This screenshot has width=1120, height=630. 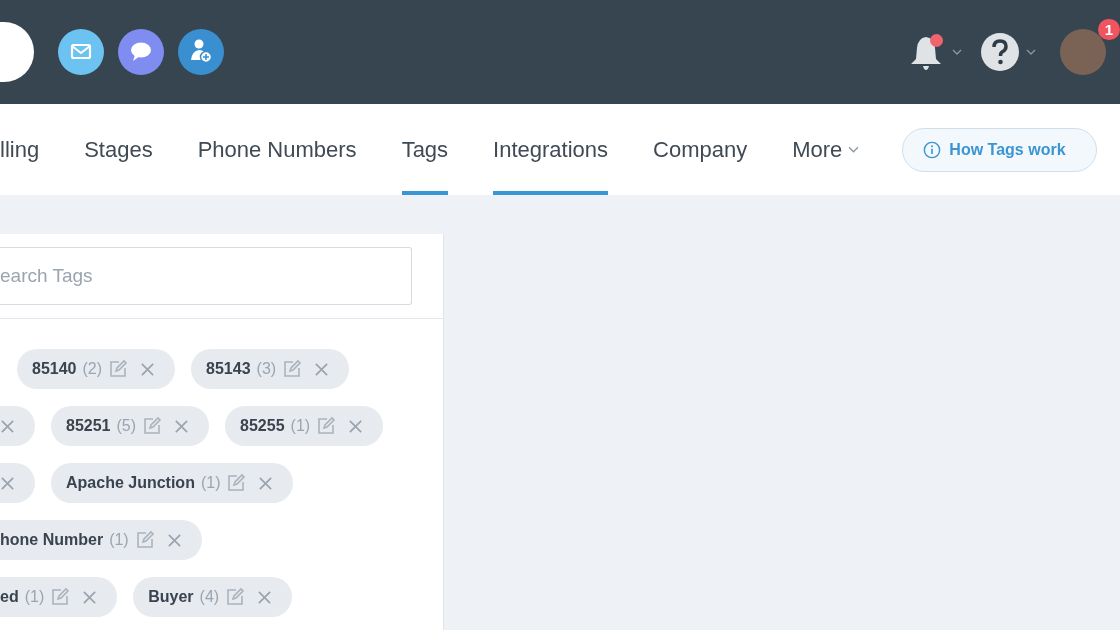 I want to click on tab: Company, so click(x=700, y=149).